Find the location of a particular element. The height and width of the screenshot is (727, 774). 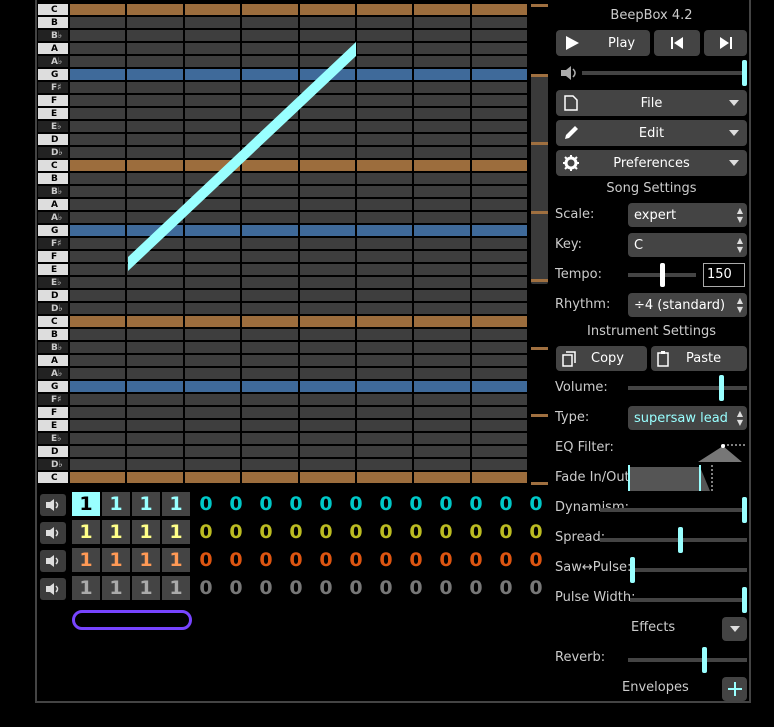

reverb-slider-thumb is located at coordinates (705, 660).